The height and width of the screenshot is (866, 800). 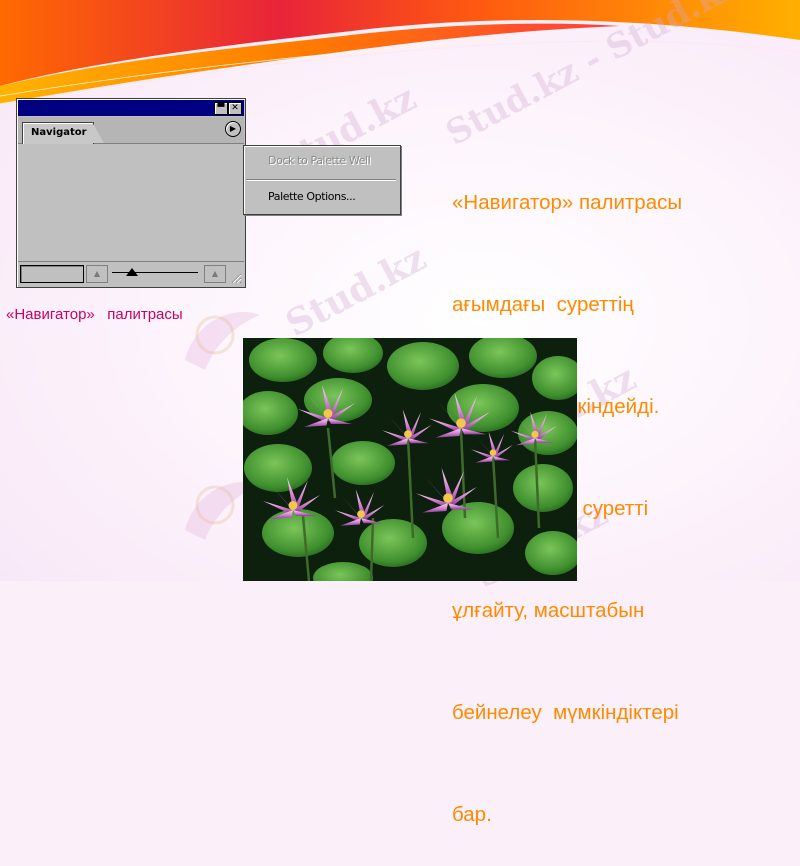 I want to click on description-line: ұлғайту, масштабын, so click(x=548, y=610).